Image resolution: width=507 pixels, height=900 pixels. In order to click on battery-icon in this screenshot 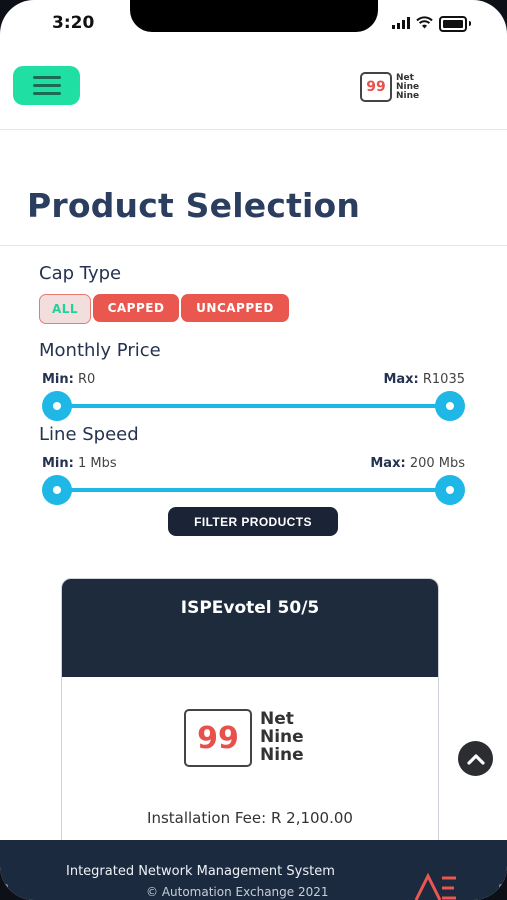, I will do `click(453, 23)`.